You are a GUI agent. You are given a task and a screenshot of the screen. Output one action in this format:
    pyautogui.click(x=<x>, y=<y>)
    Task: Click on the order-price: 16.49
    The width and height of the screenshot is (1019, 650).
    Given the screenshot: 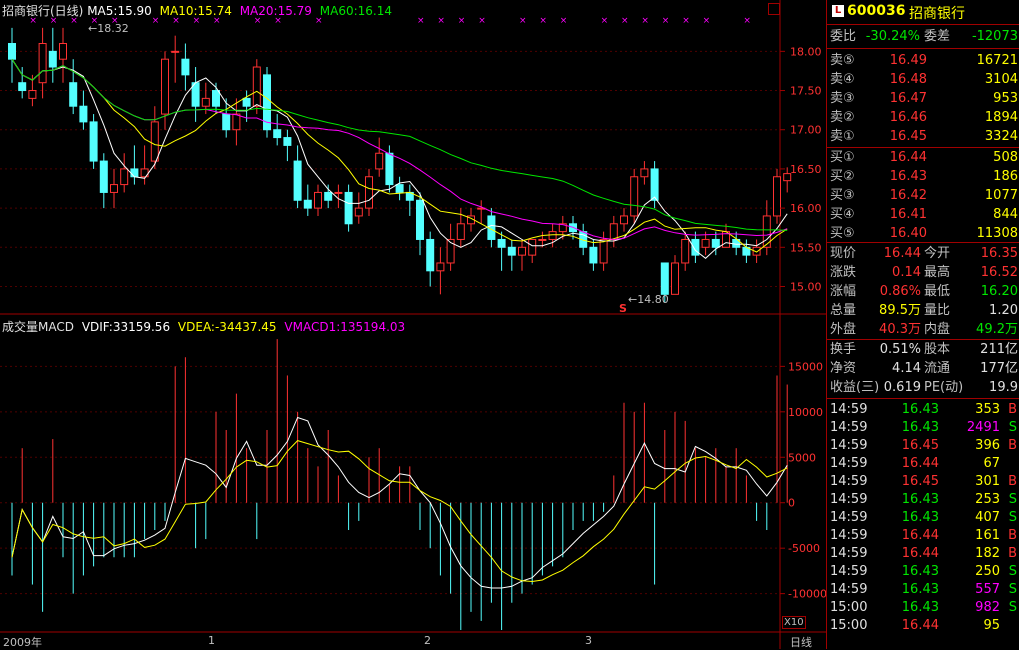 What is the action you would take?
    pyautogui.click(x=908, y=60)
    